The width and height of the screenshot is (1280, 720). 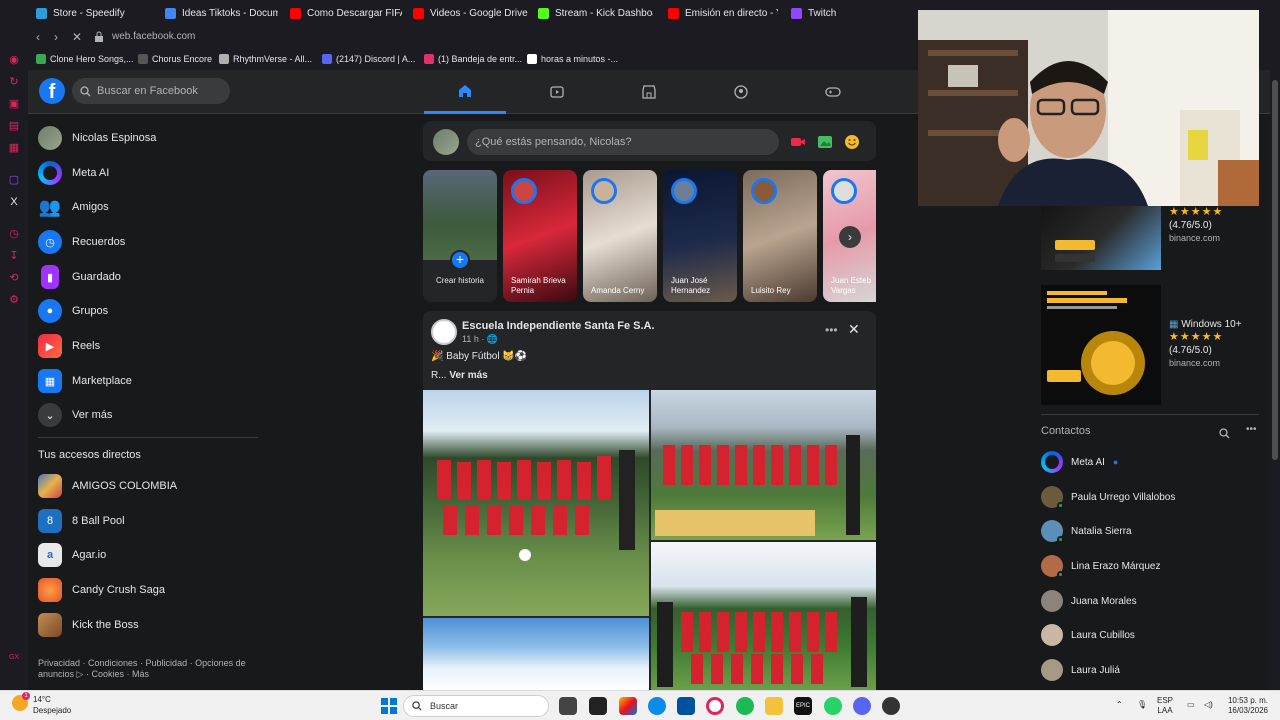 What do you see at coordinates (780, 236) in the screenshot?
I see `story-card: Luisito Rey` at bounding box center [780, 236].